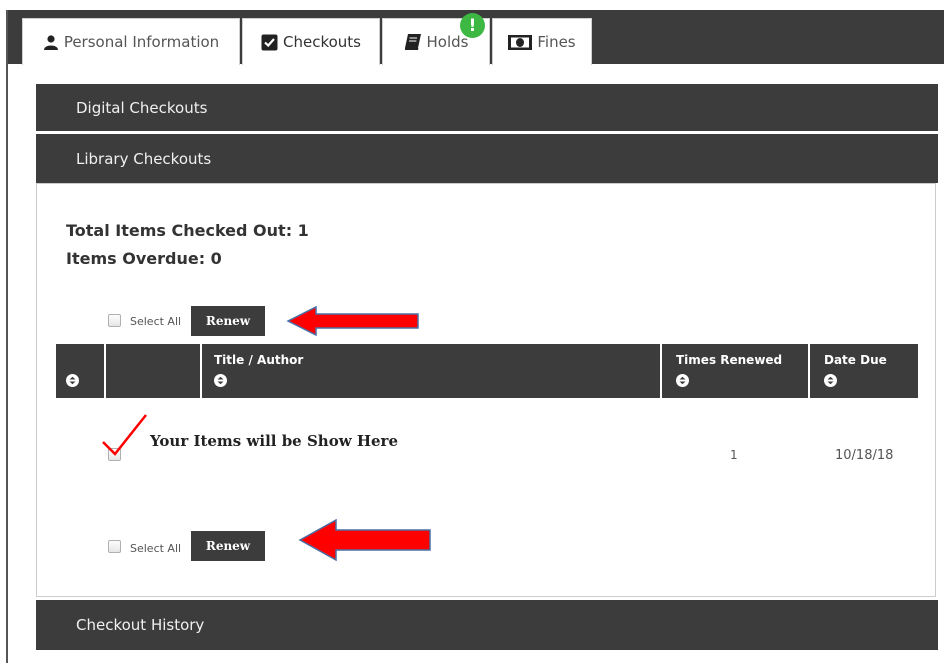  What do you see at coordinates (864, 371) in the screenshot?
I see `column-date-due-header: Date Due` at bounding box center [864, 371].